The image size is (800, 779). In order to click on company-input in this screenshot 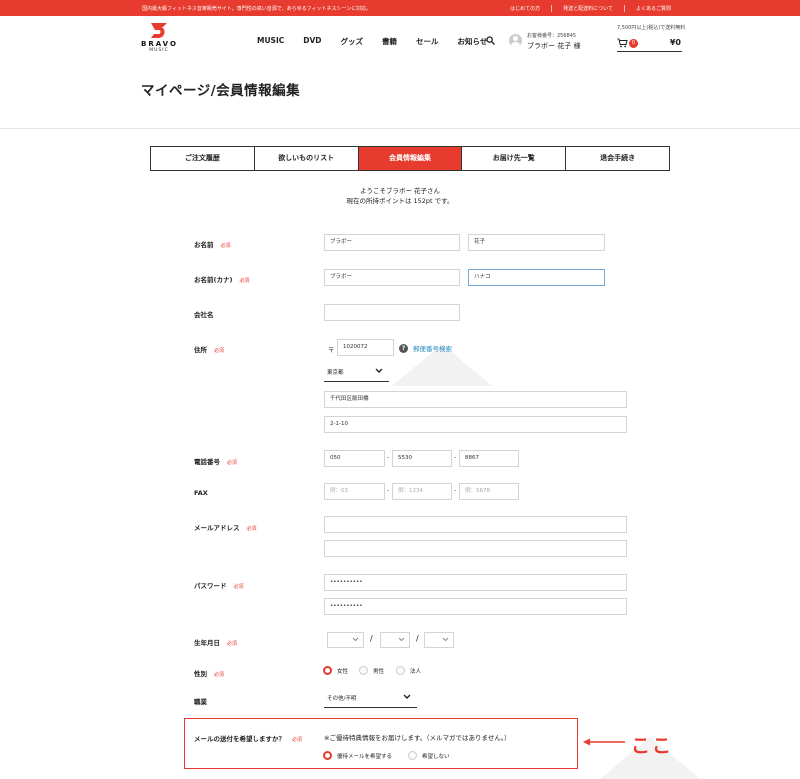, I will do `click(392, 312)`.